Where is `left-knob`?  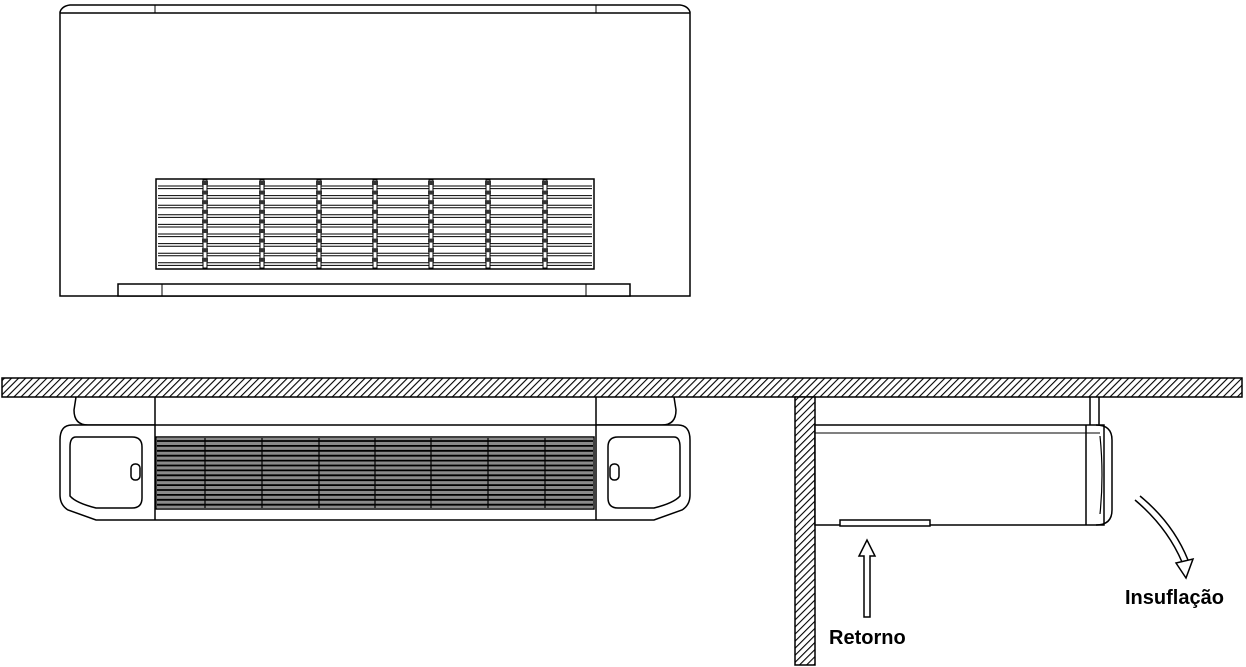
left-knob is located at coordinates (135, 472).